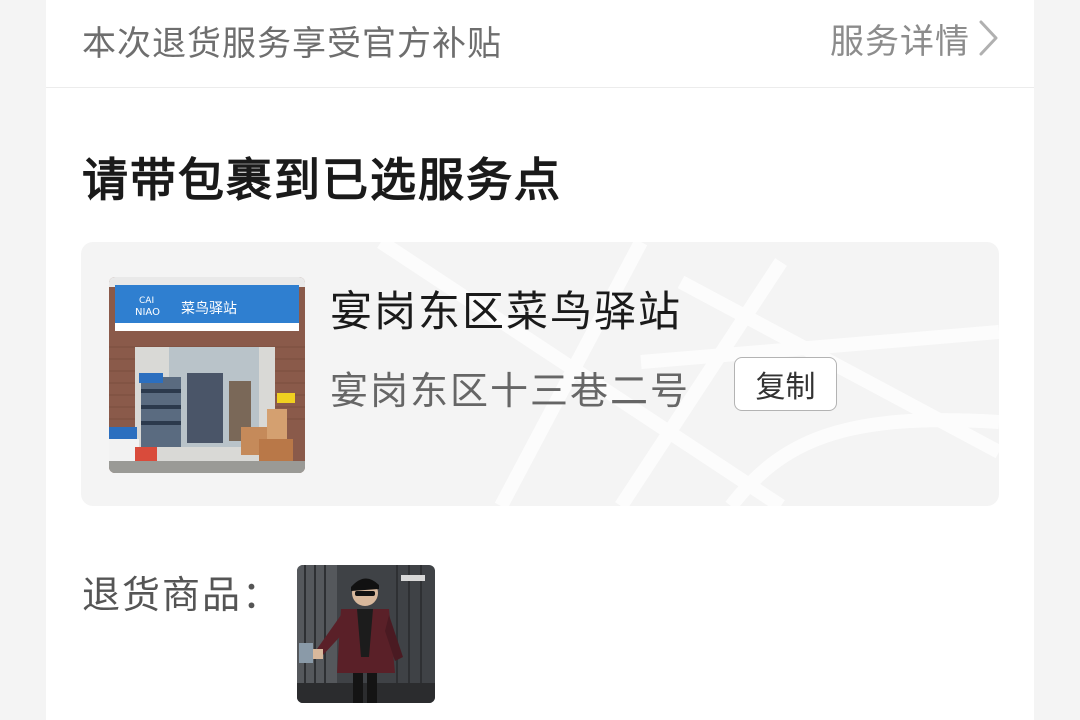 The height and width of the screenshot is (720, 1080). I want to click on sign-niao: NIAO, so click(147, 312).